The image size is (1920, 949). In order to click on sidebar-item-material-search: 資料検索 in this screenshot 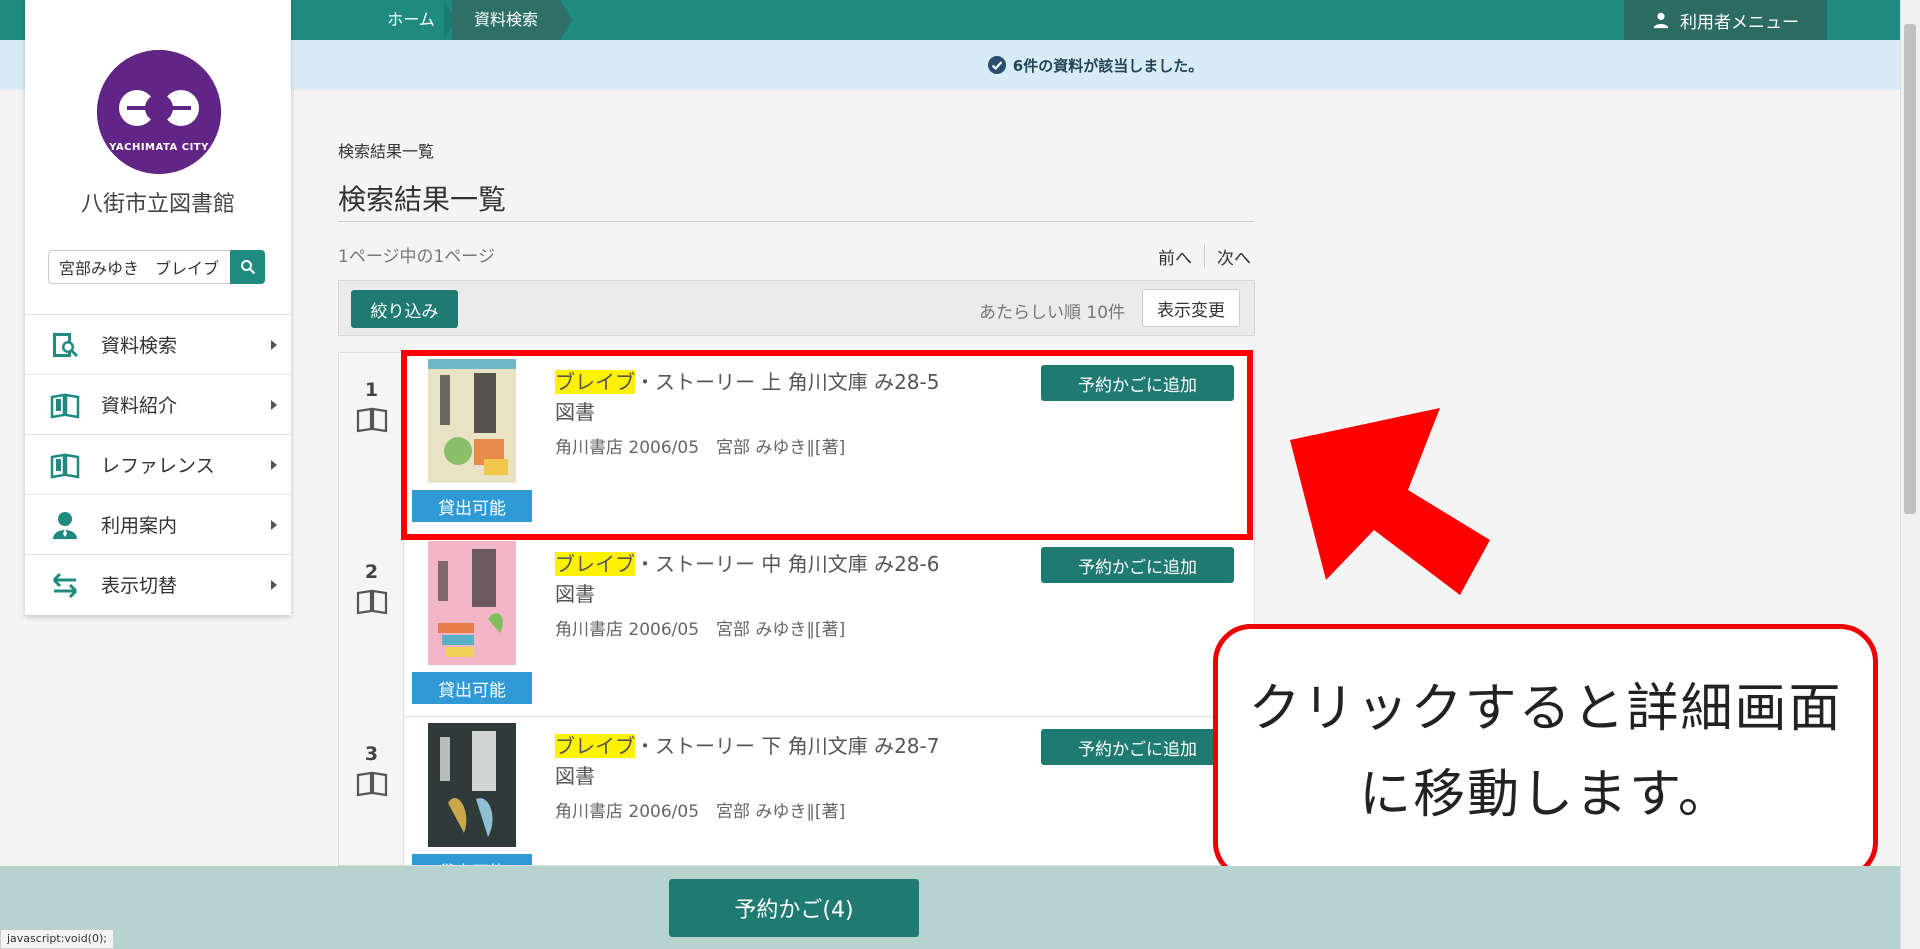, I will do `click(158, 344)`.